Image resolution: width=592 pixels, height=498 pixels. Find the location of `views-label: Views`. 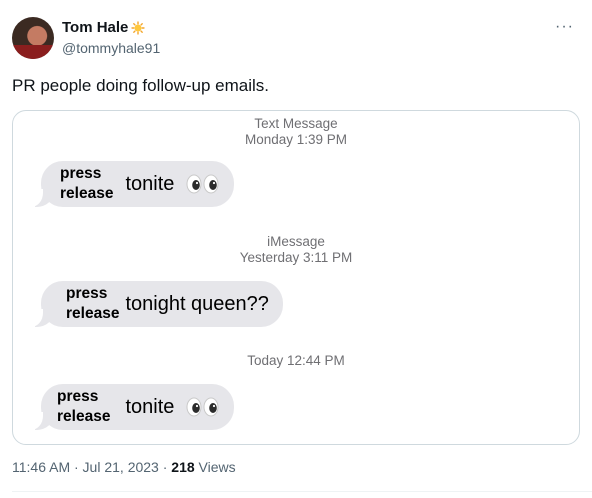

views-label: Views is located at coordinates (215, 467).